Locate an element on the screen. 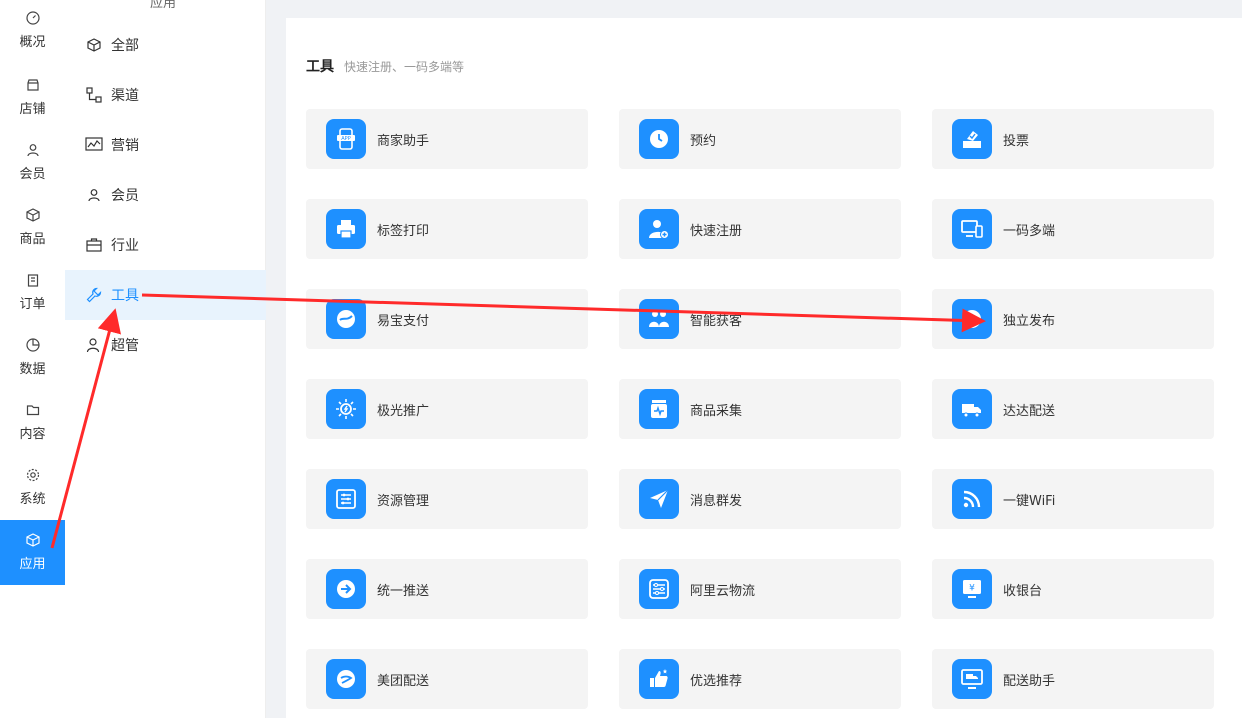  rail-item-system: 系统 is located at coordinates (32, 487).